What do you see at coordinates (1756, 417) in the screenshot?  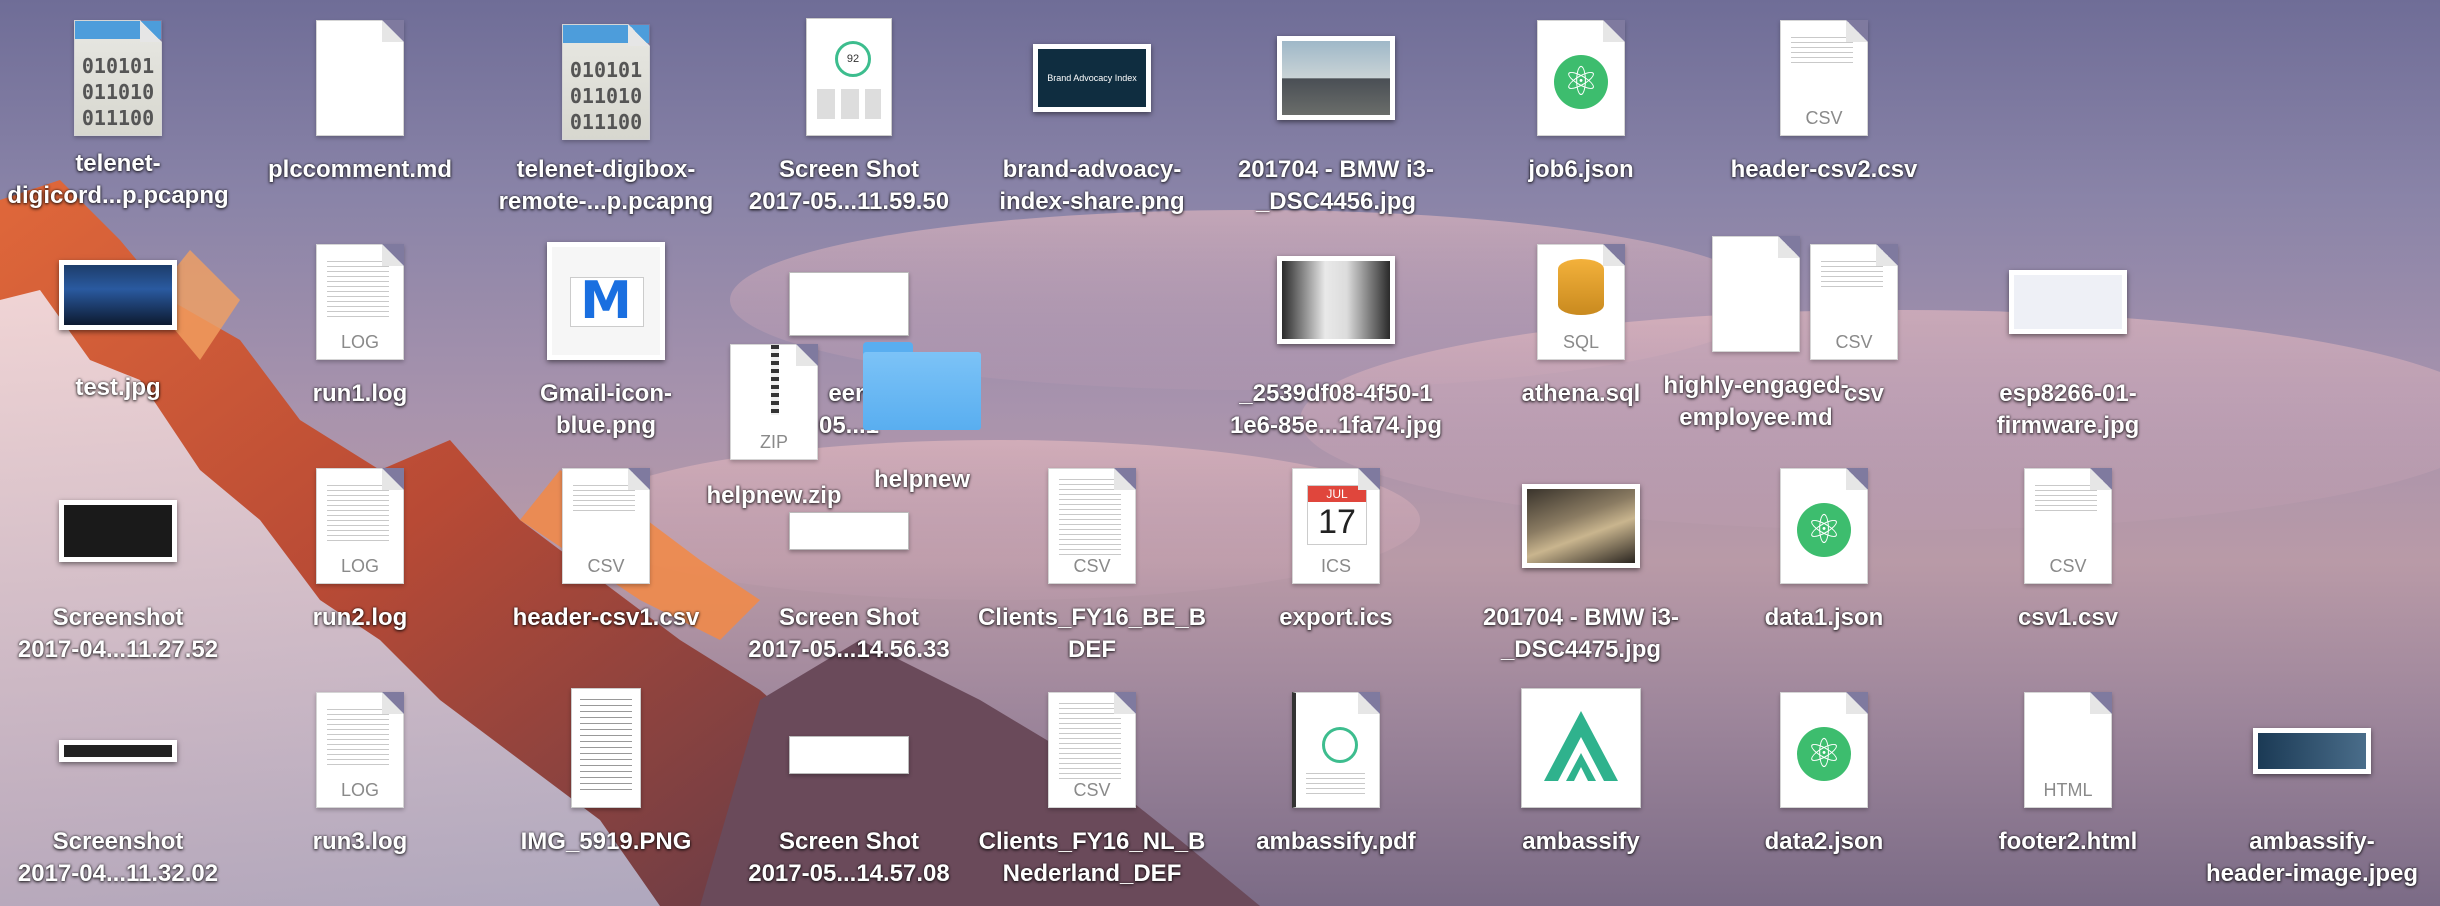 I see `icon-label: employee.md` at bounding box center [1756, 417].